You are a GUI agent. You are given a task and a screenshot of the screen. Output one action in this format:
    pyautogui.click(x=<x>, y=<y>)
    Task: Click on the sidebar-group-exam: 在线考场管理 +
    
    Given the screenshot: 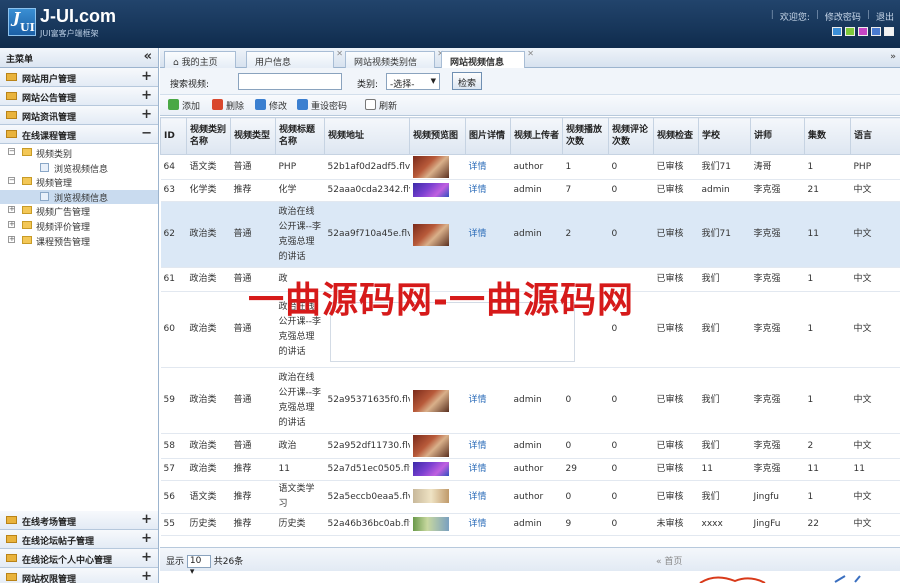 What is the action you would take?
    pyautogui.click(x=79, y=520)
    